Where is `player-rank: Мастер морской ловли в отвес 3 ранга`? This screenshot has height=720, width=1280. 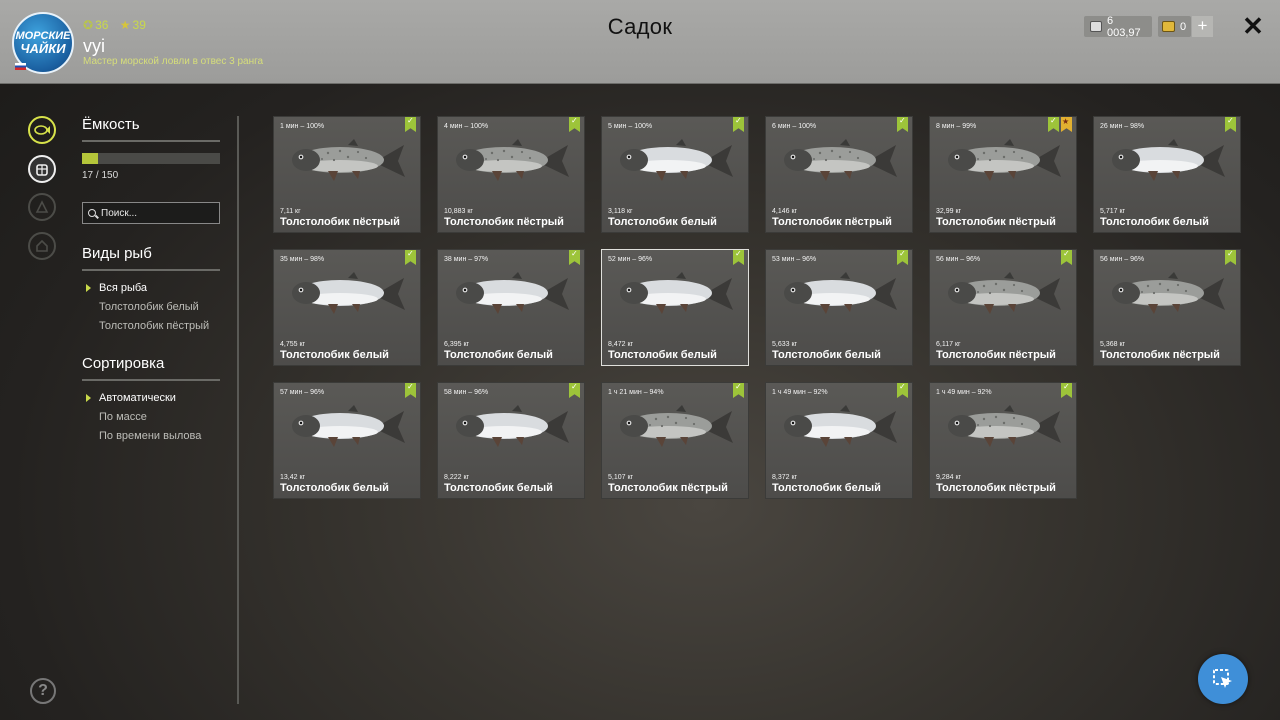 player-rank: Мастер морской ловли в отвес 3 ранга is located at coordinates (173, 61).